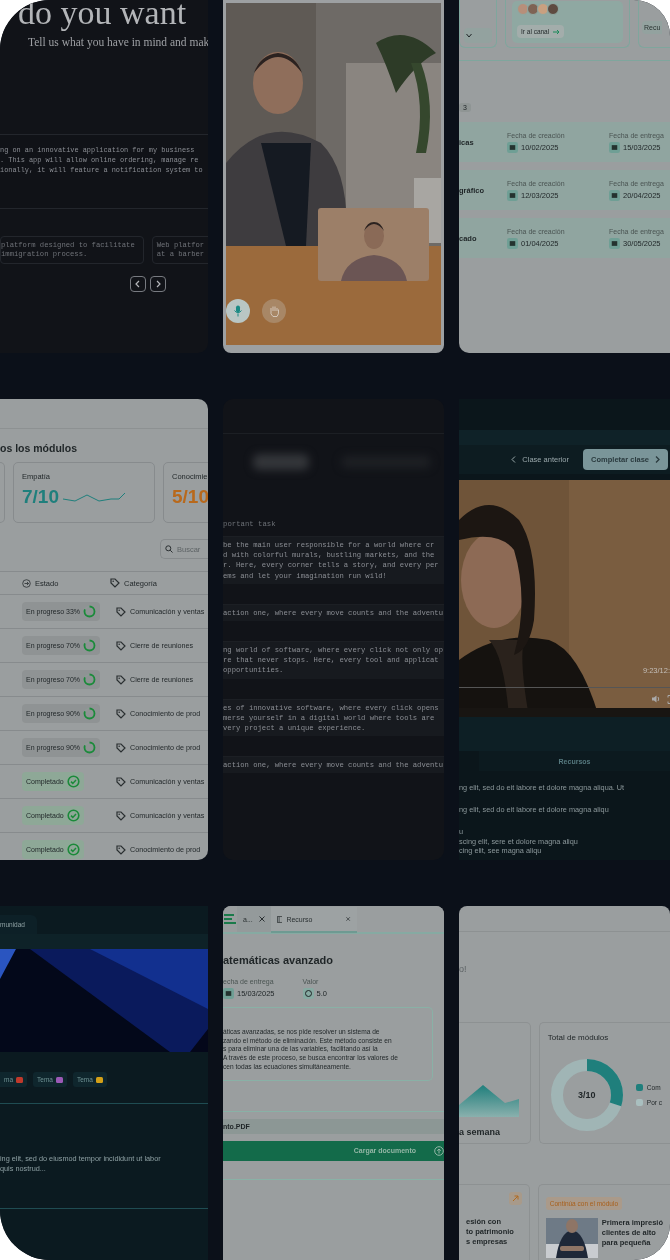 The width and height of the screenshot is (670, 1260). What do you see at coordinates (279, 960) in the screenshot?
I see `task-title: atemáticas avanzado` at bounding box center [279, 960].